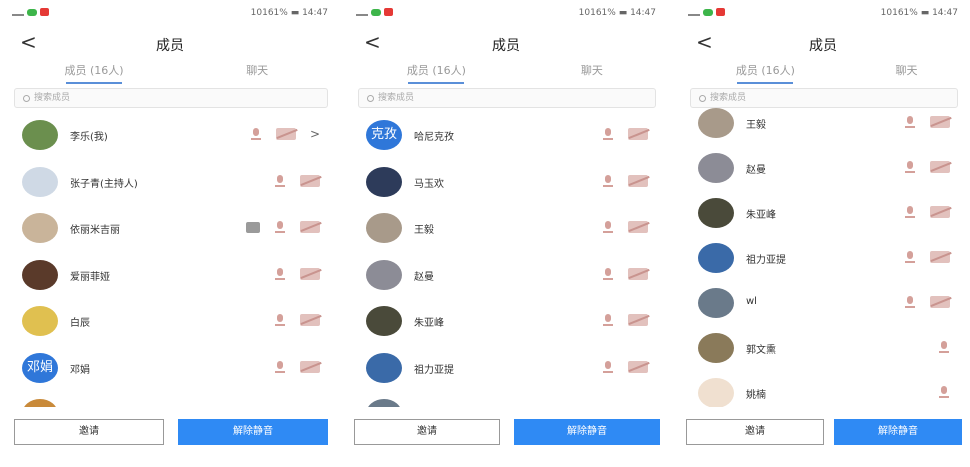 The width and height of the screenshot is (970, 467). What do you see at coordinates (761, 350) in the screenshot?
I see `member-name: 郭文熏` at bounding box center [761, 350].